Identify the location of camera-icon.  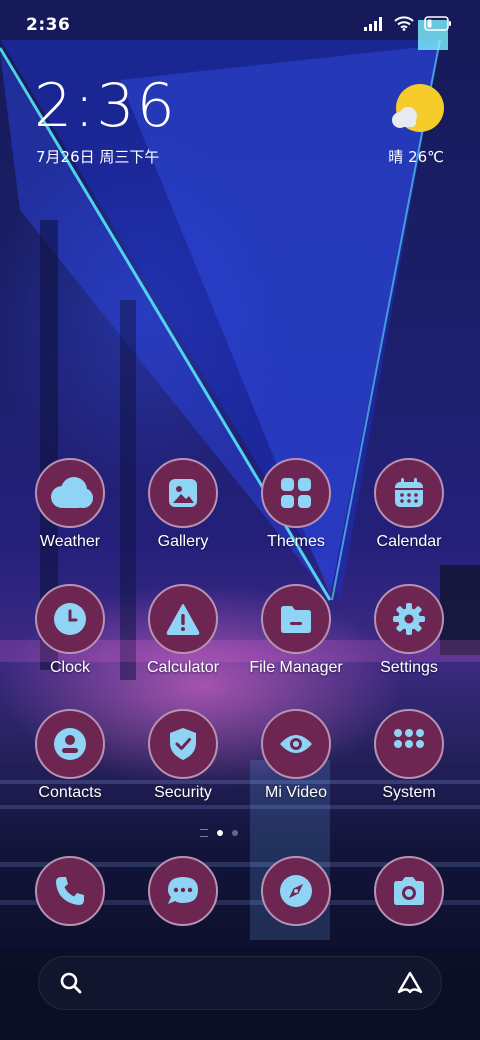
(409, 891).